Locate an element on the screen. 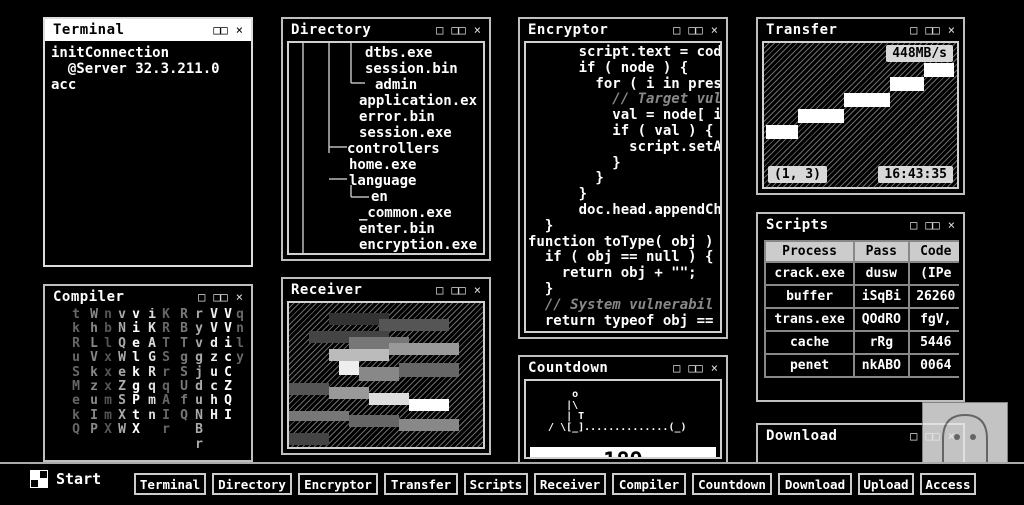 This screenshot has height=505, width=1024. directory-item: session.bin is located at coordinates (386, 69).